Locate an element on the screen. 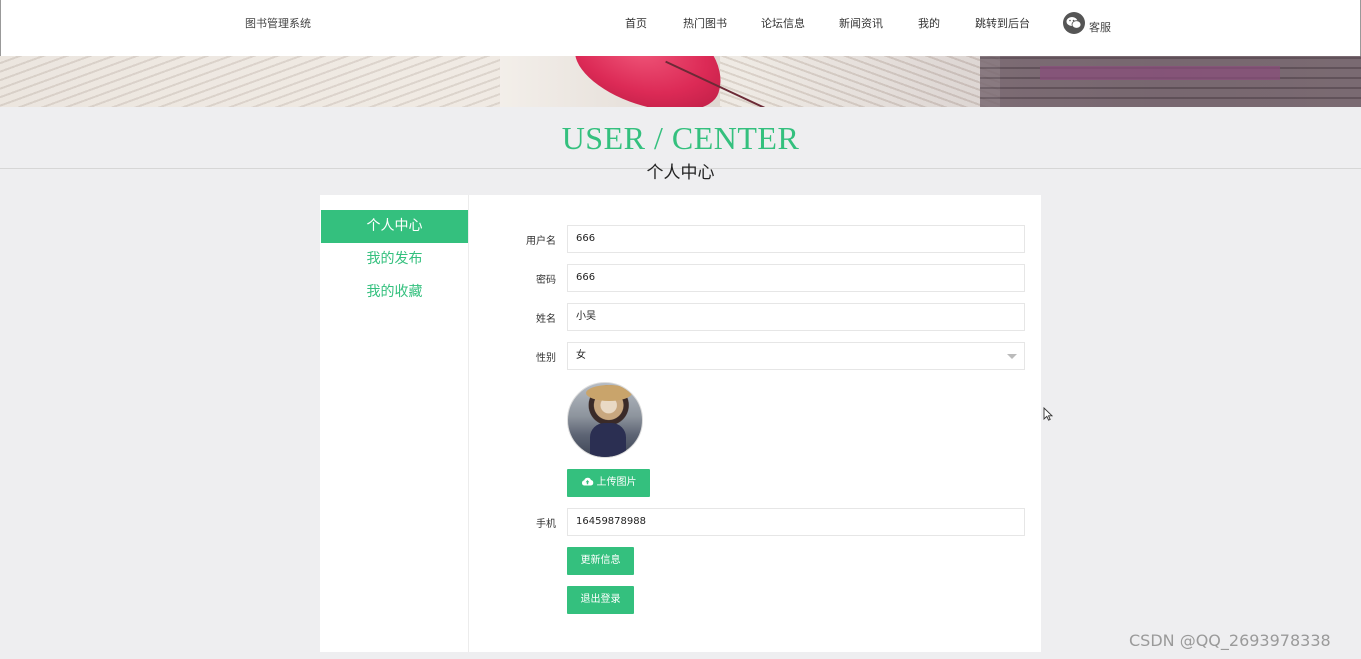  nav-item-mine: 我的 is located at coordinates (929, 23).